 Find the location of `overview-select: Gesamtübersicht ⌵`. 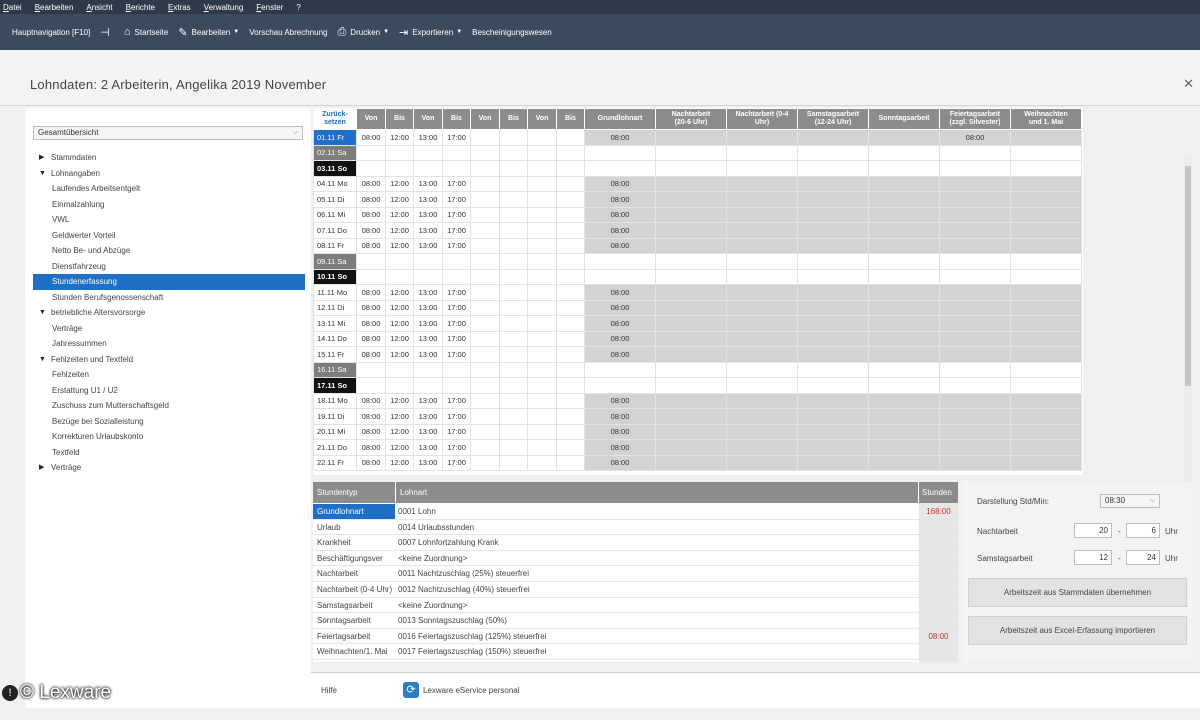

overview-select: Gesamtübersicht ⌵ is located at coordinates (168, 133).